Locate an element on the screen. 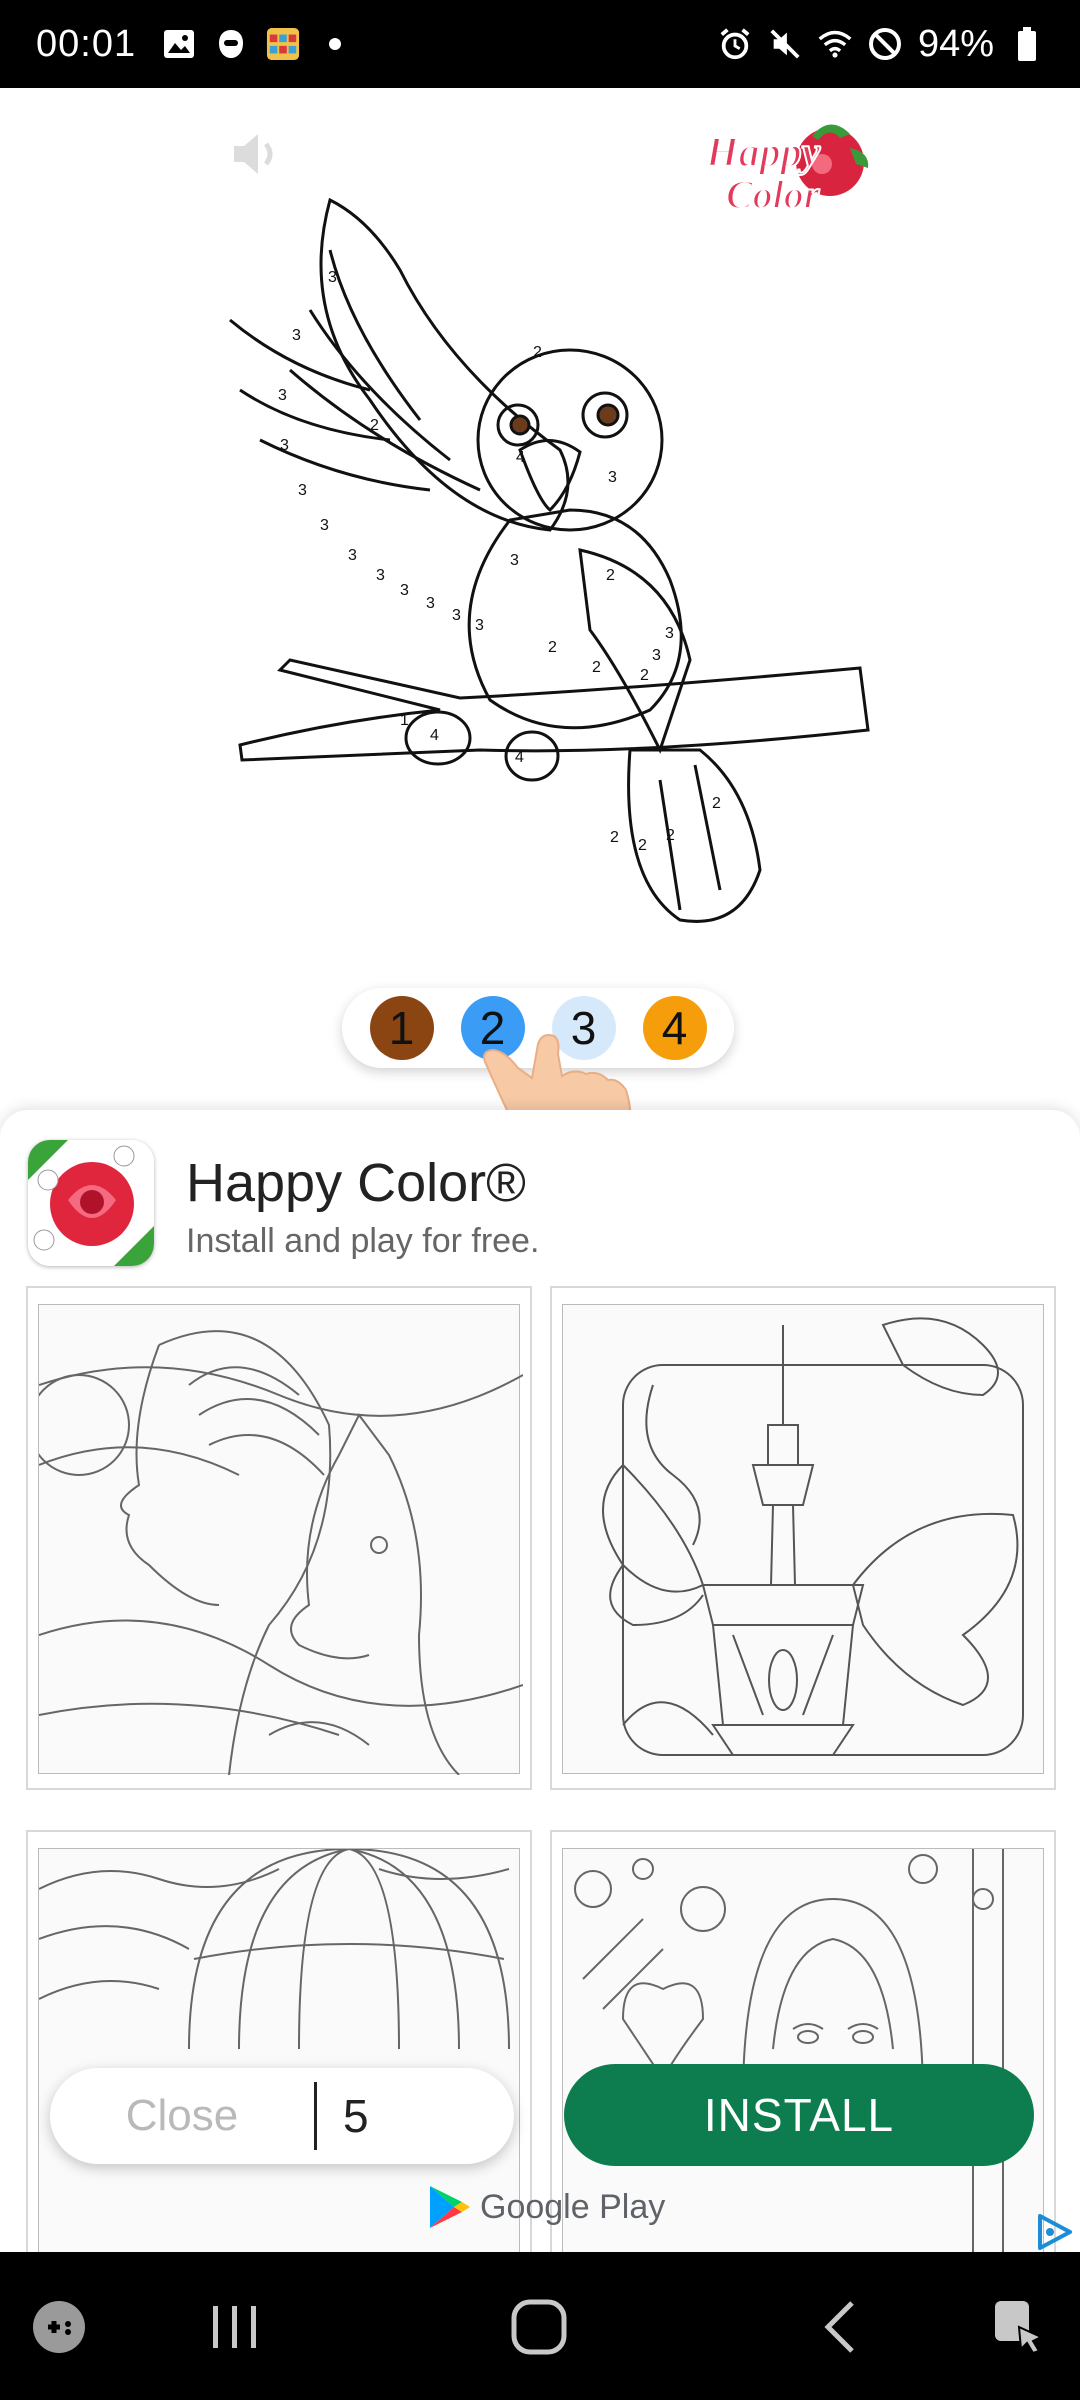  sound-icon is located at coordinates (256, 154).